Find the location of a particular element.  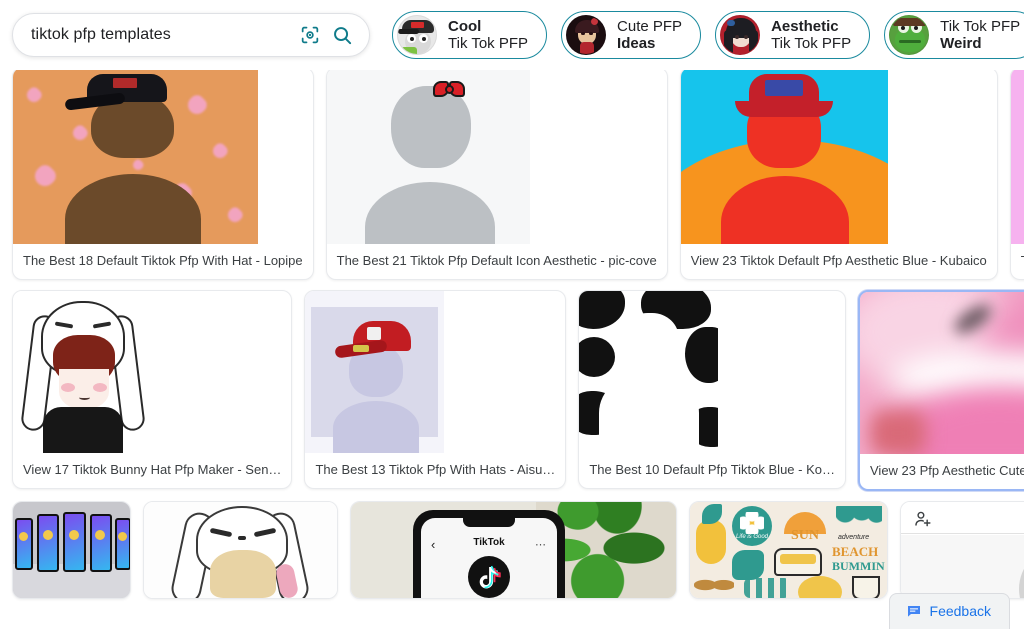

orange-hearts-cap-pfp is located at coordinates (135, 157).